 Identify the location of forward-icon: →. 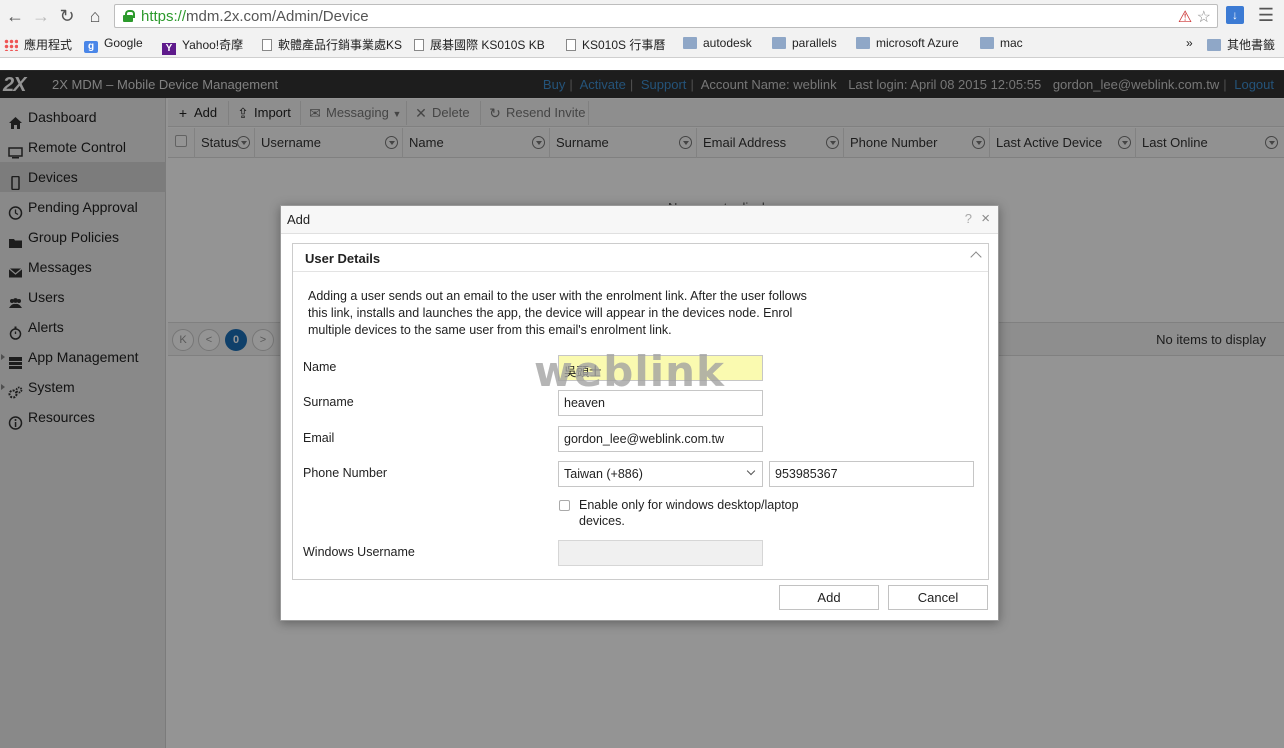
(41, 16).